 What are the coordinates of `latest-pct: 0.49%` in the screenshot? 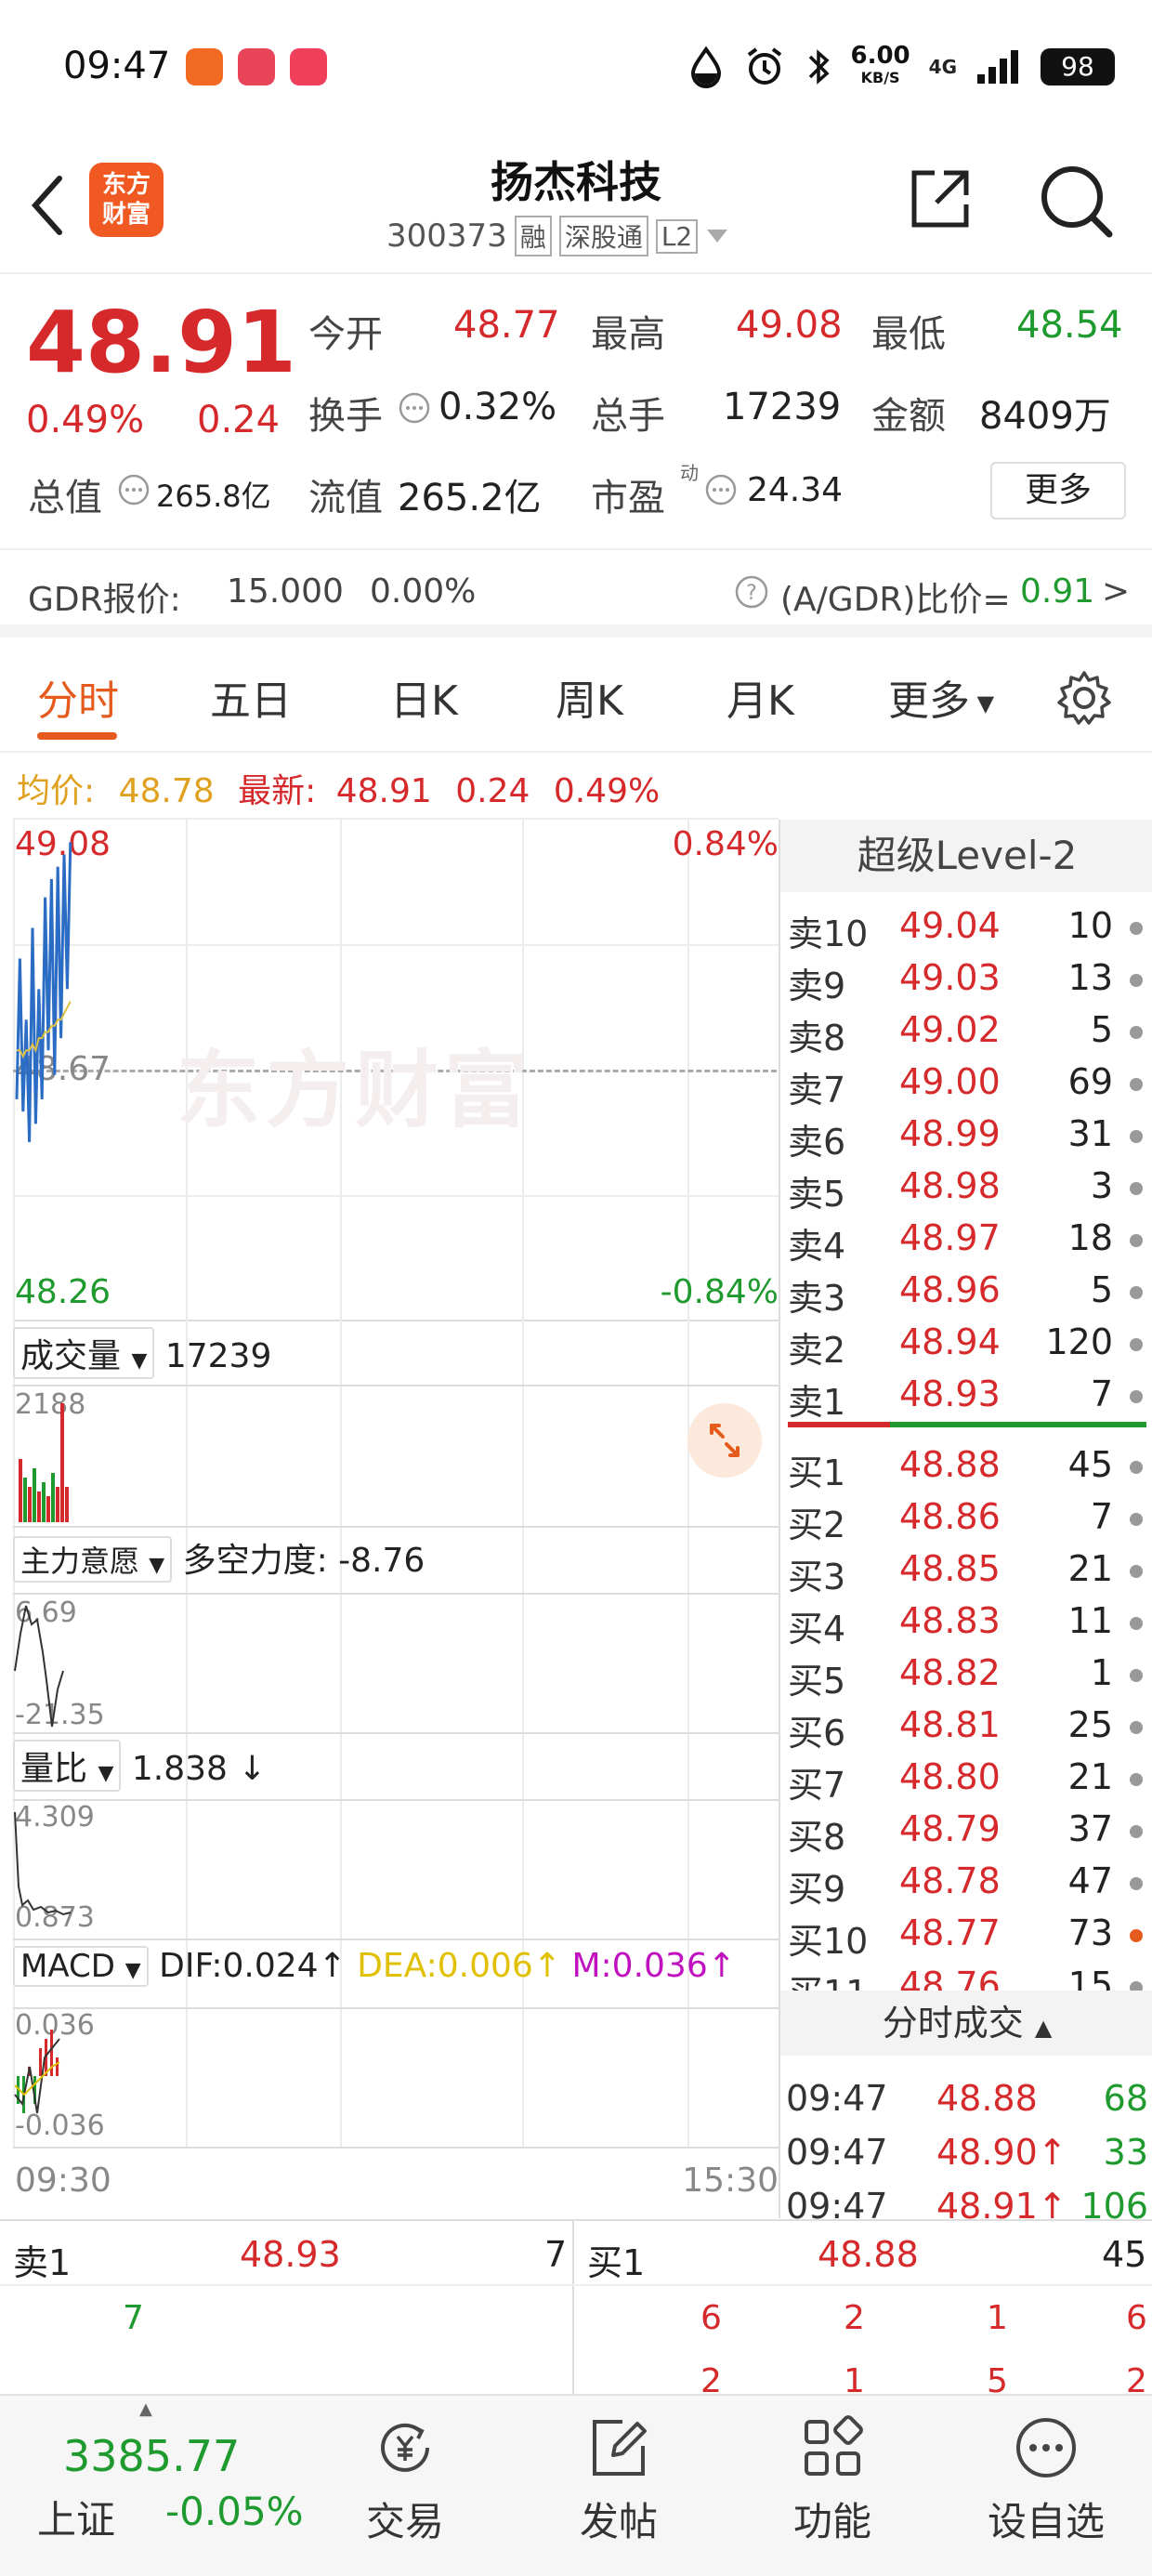 It's located at (607, 791).